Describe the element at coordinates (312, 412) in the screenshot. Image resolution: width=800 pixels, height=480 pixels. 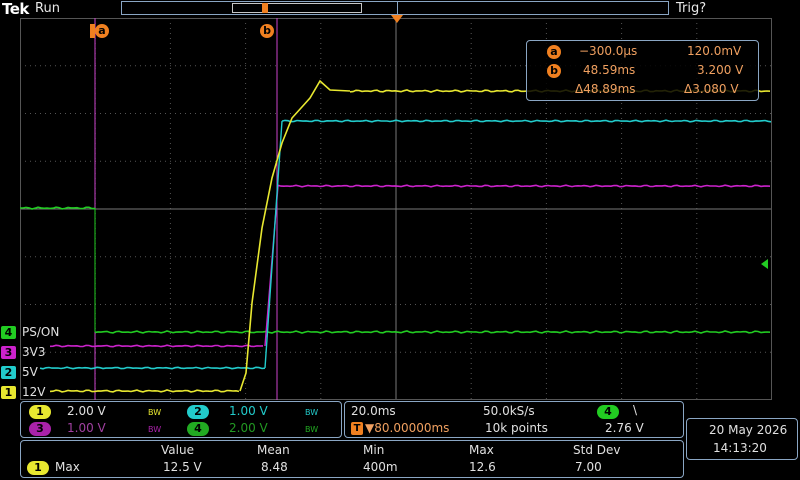
I see `ch2-bandwidth-icon: BW` at that location.